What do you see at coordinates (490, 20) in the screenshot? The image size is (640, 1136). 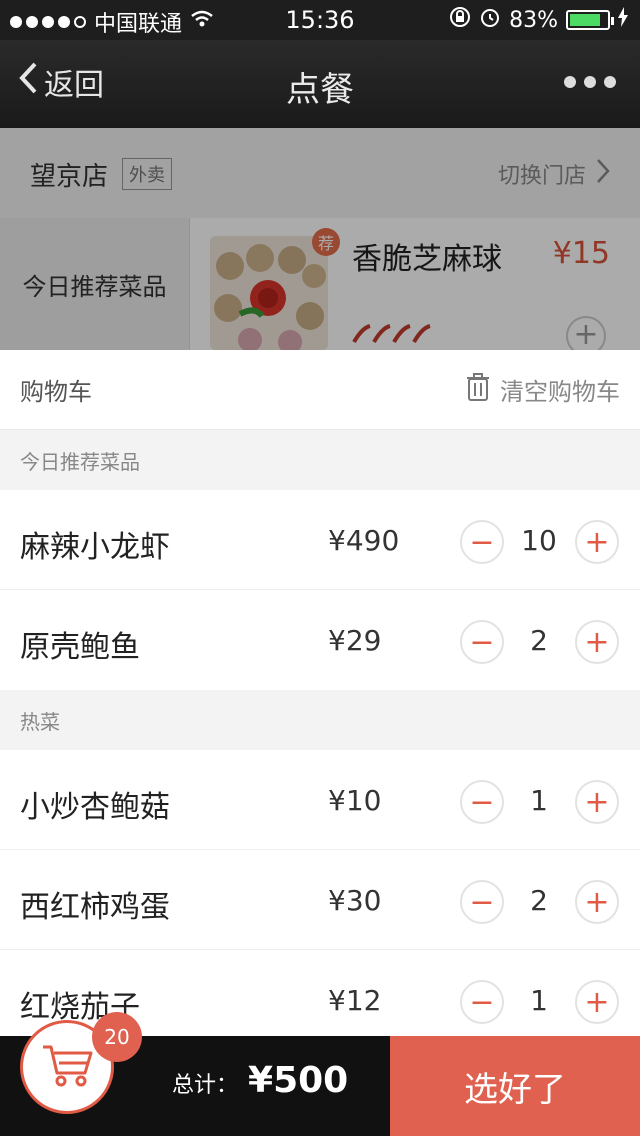 I see `alarm-icon` at bounding box center [490, 20].